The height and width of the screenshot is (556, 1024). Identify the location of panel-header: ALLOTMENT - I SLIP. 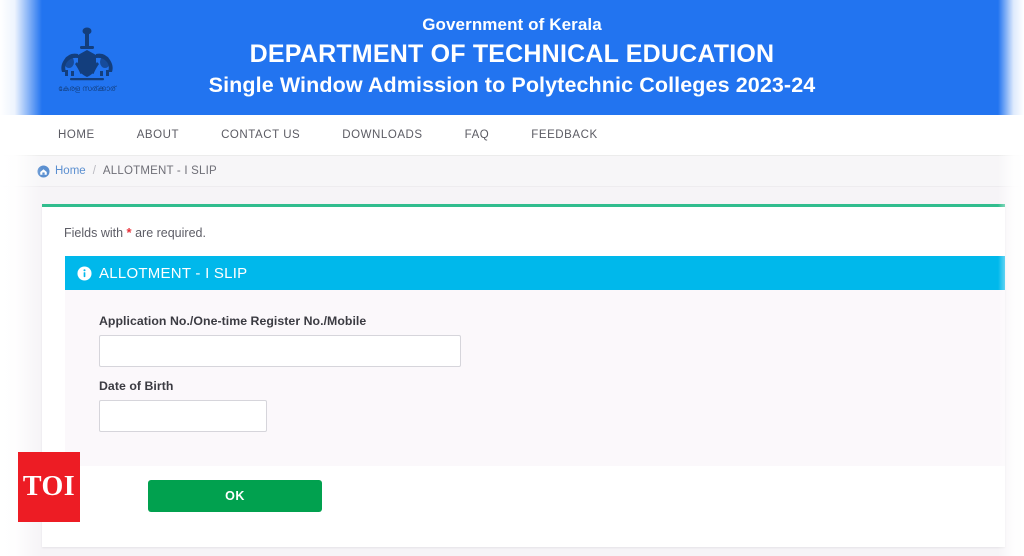
(535, 273).